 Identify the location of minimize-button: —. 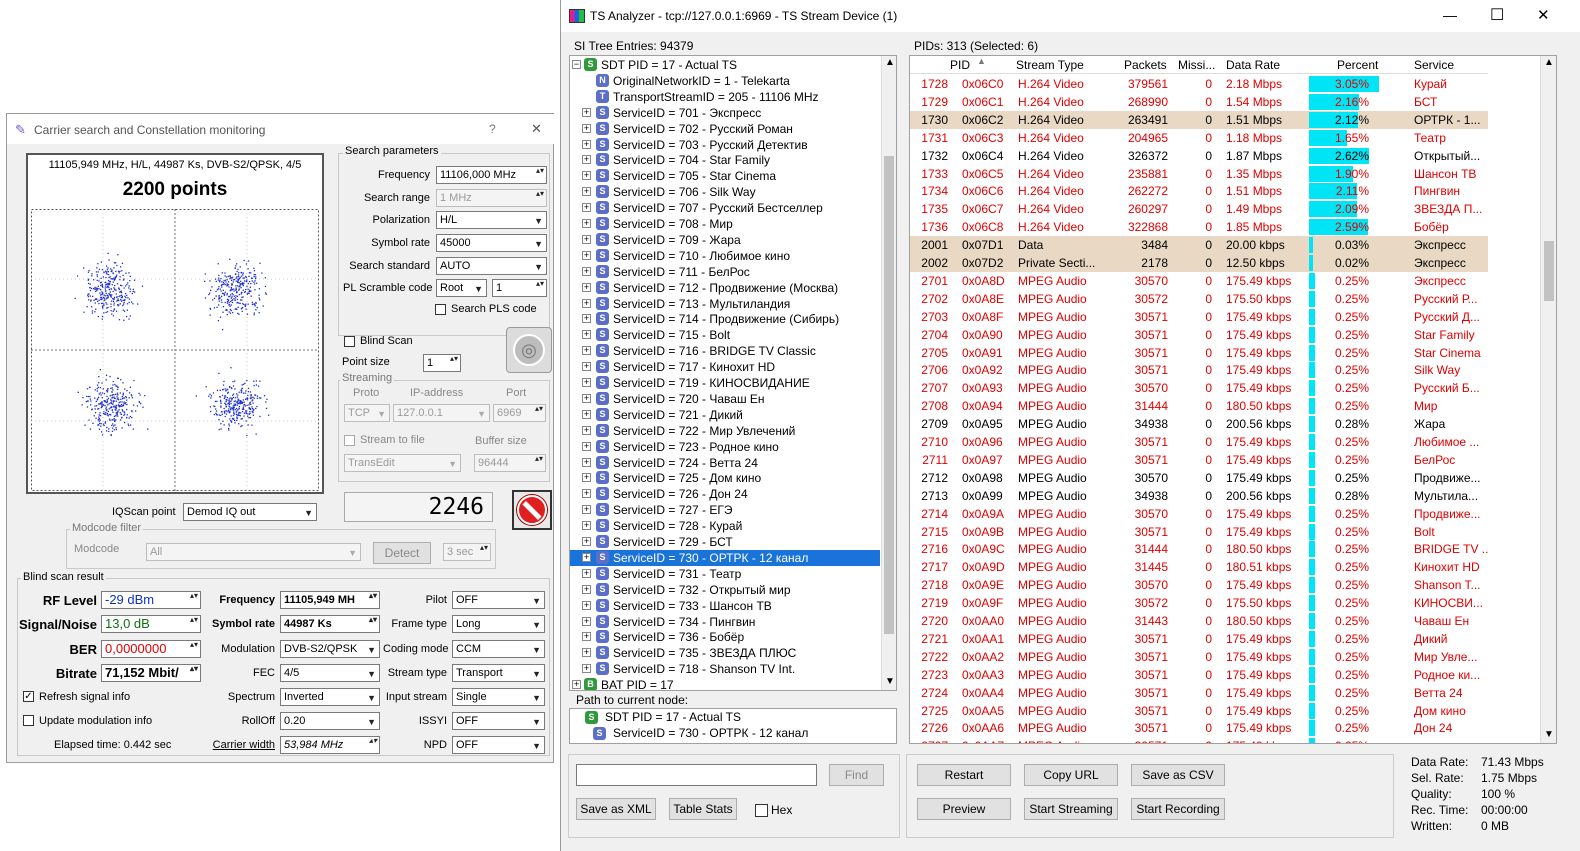
(1450, 15).